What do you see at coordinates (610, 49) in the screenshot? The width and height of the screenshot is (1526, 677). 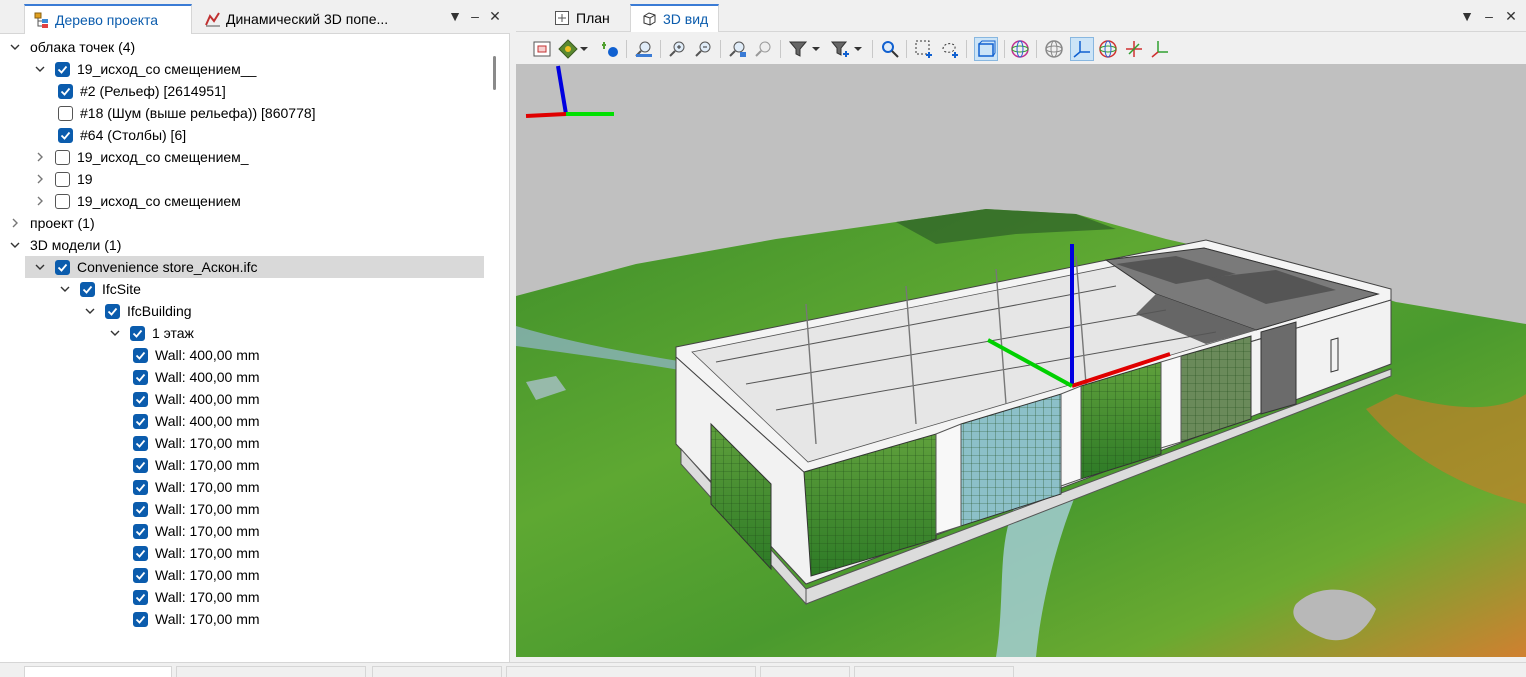 I see `point-icon` at bounding box center [610, 49].